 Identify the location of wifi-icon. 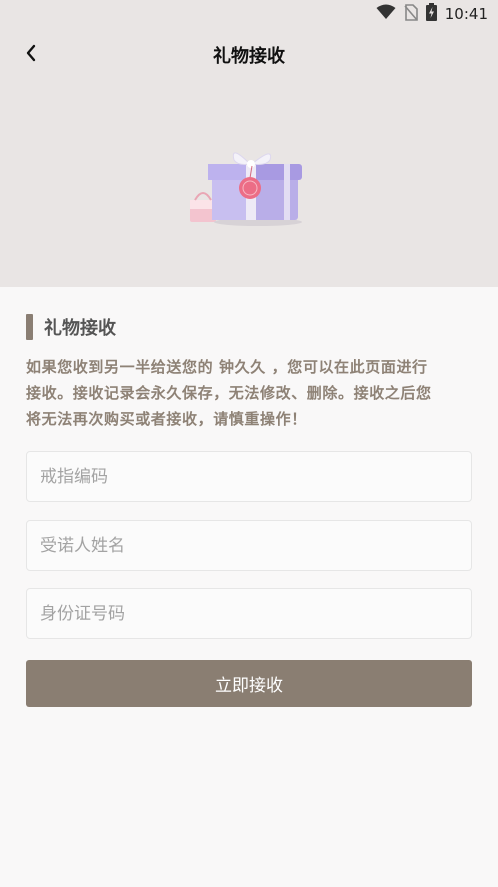
(386, 14).